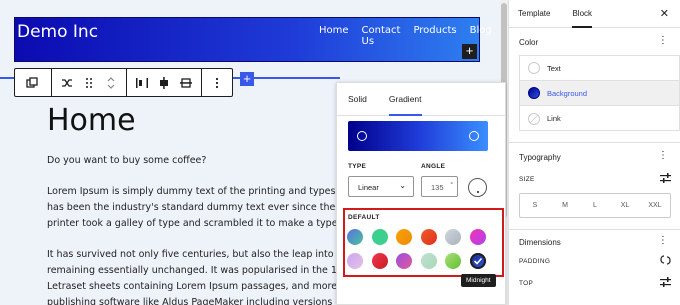  Describe the element at coordinates (357, 166) in the screenshot. I see `type-label: TYPE` at that location.